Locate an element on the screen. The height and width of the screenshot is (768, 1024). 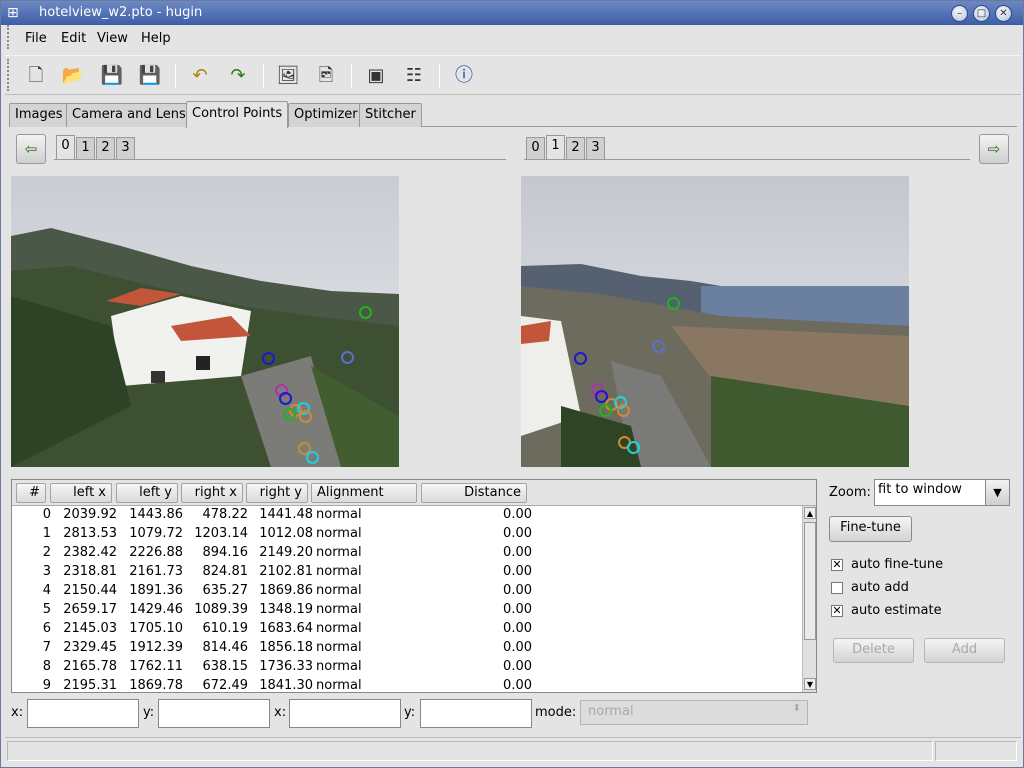
cell-left-x: 2329.45 is located at coordinates (90, 647).